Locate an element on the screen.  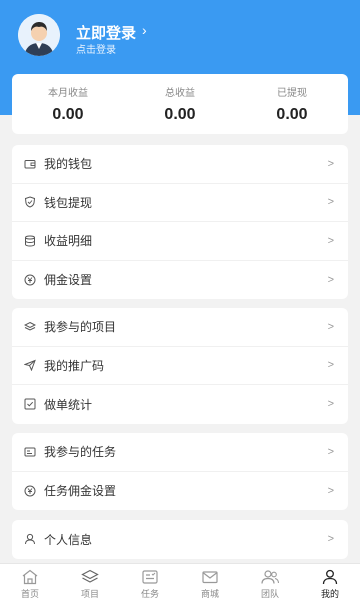
database-icon is located at coordinates (30, 241).